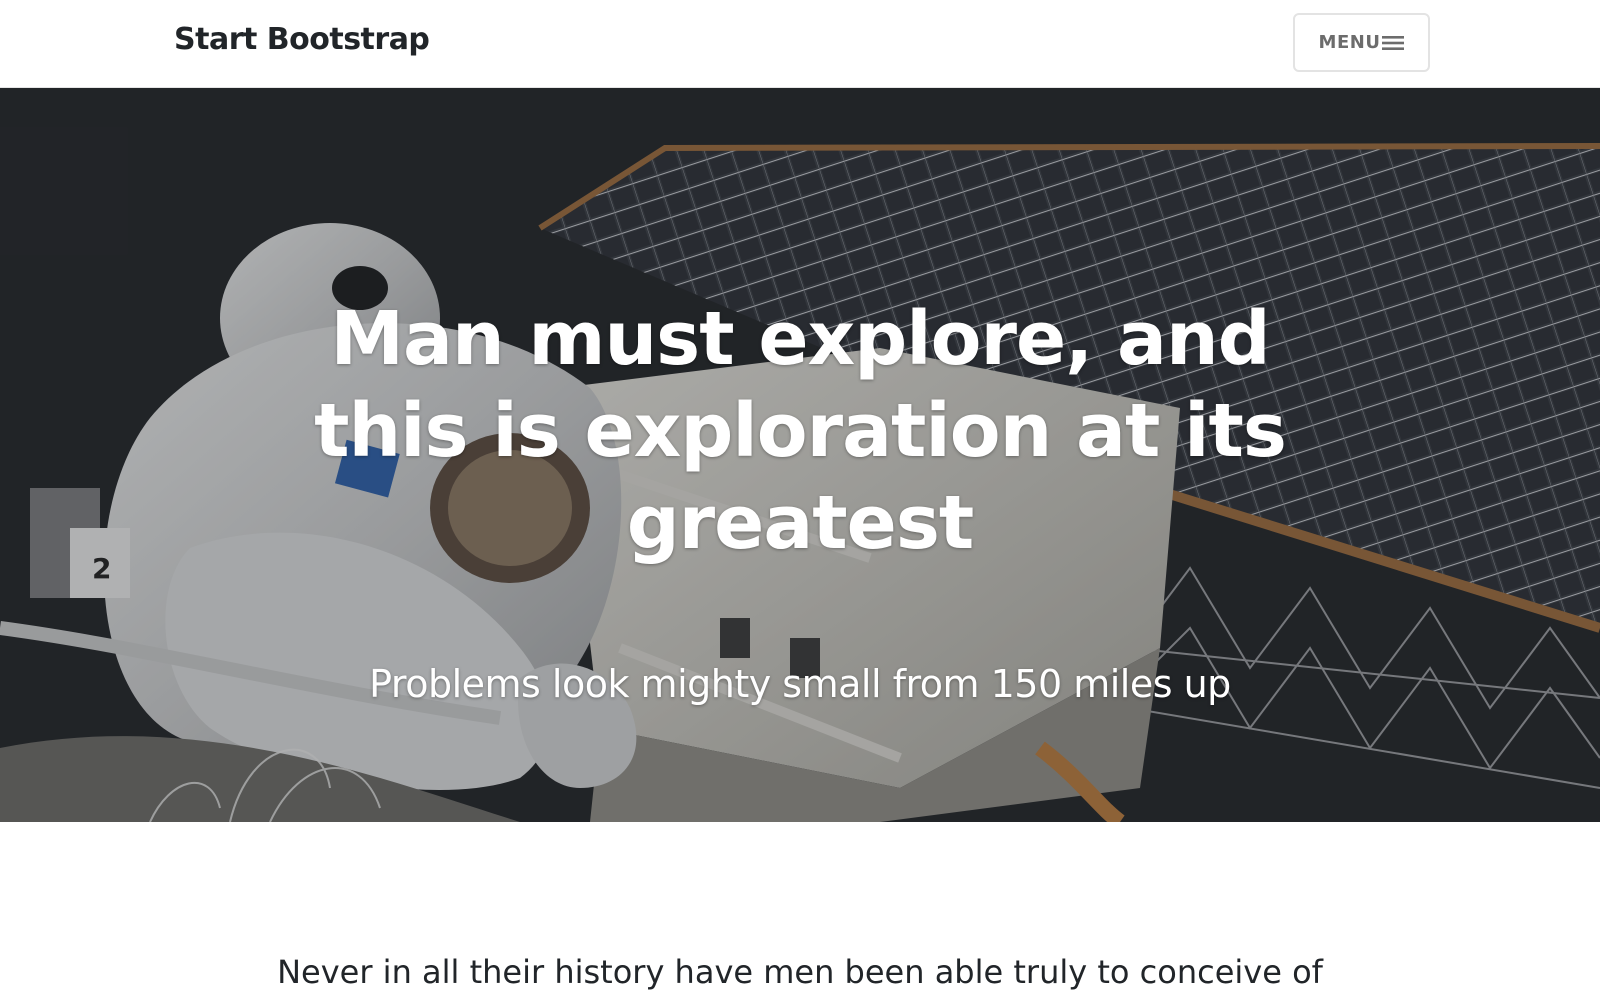 The height and width of the screenshot is (1000, 1600). What do you see at coordinates (1393, 43) in the screenshot?
I see `bars-icon` at bounding box center [1393, 43].